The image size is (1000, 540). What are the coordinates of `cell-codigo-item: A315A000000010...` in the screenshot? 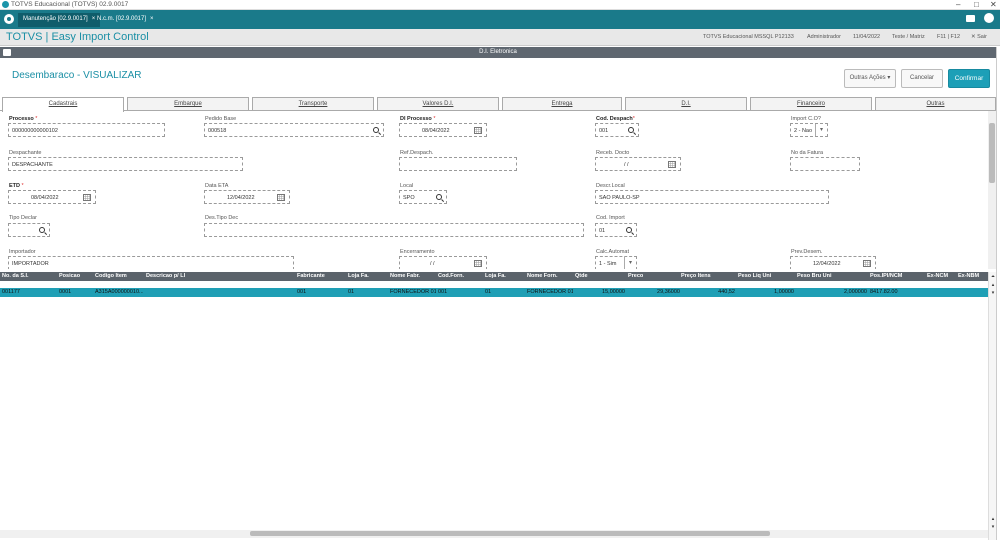 It's located at (119, 292).